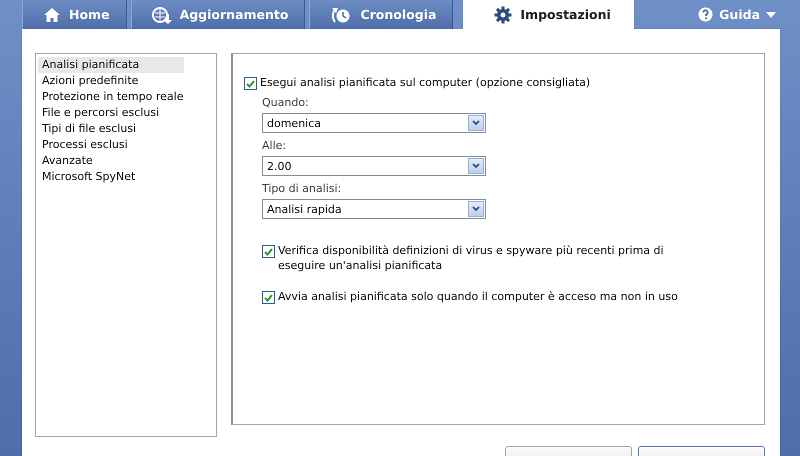  I want to click on tab: Cronologia, so click(381, 14).